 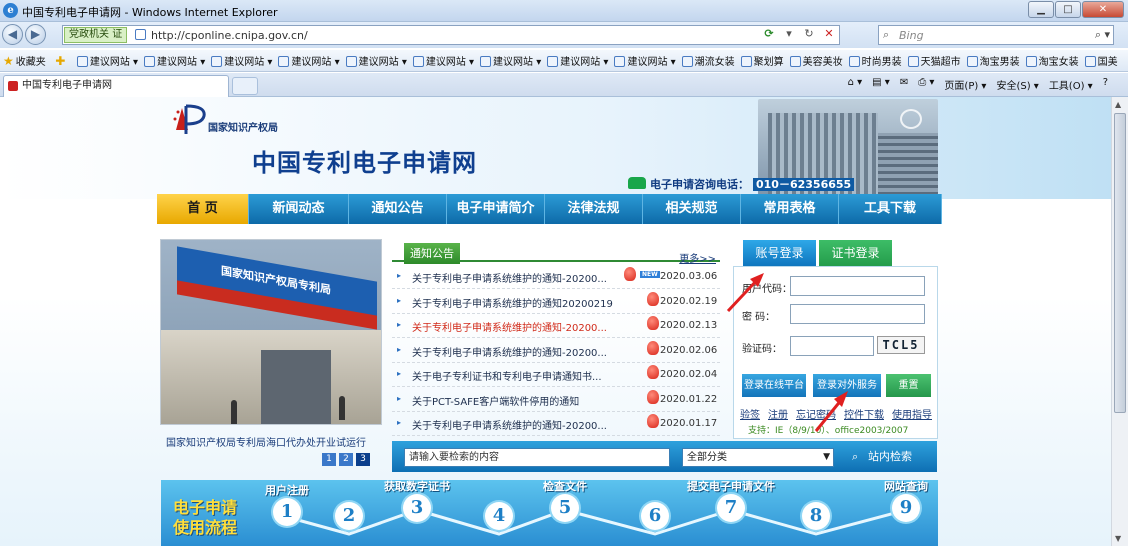 What do you see at coordinates (271, 332) in the screenshot?
I see `news-photo: 国家知识产权局专利局` at bounding box center [271, 332].